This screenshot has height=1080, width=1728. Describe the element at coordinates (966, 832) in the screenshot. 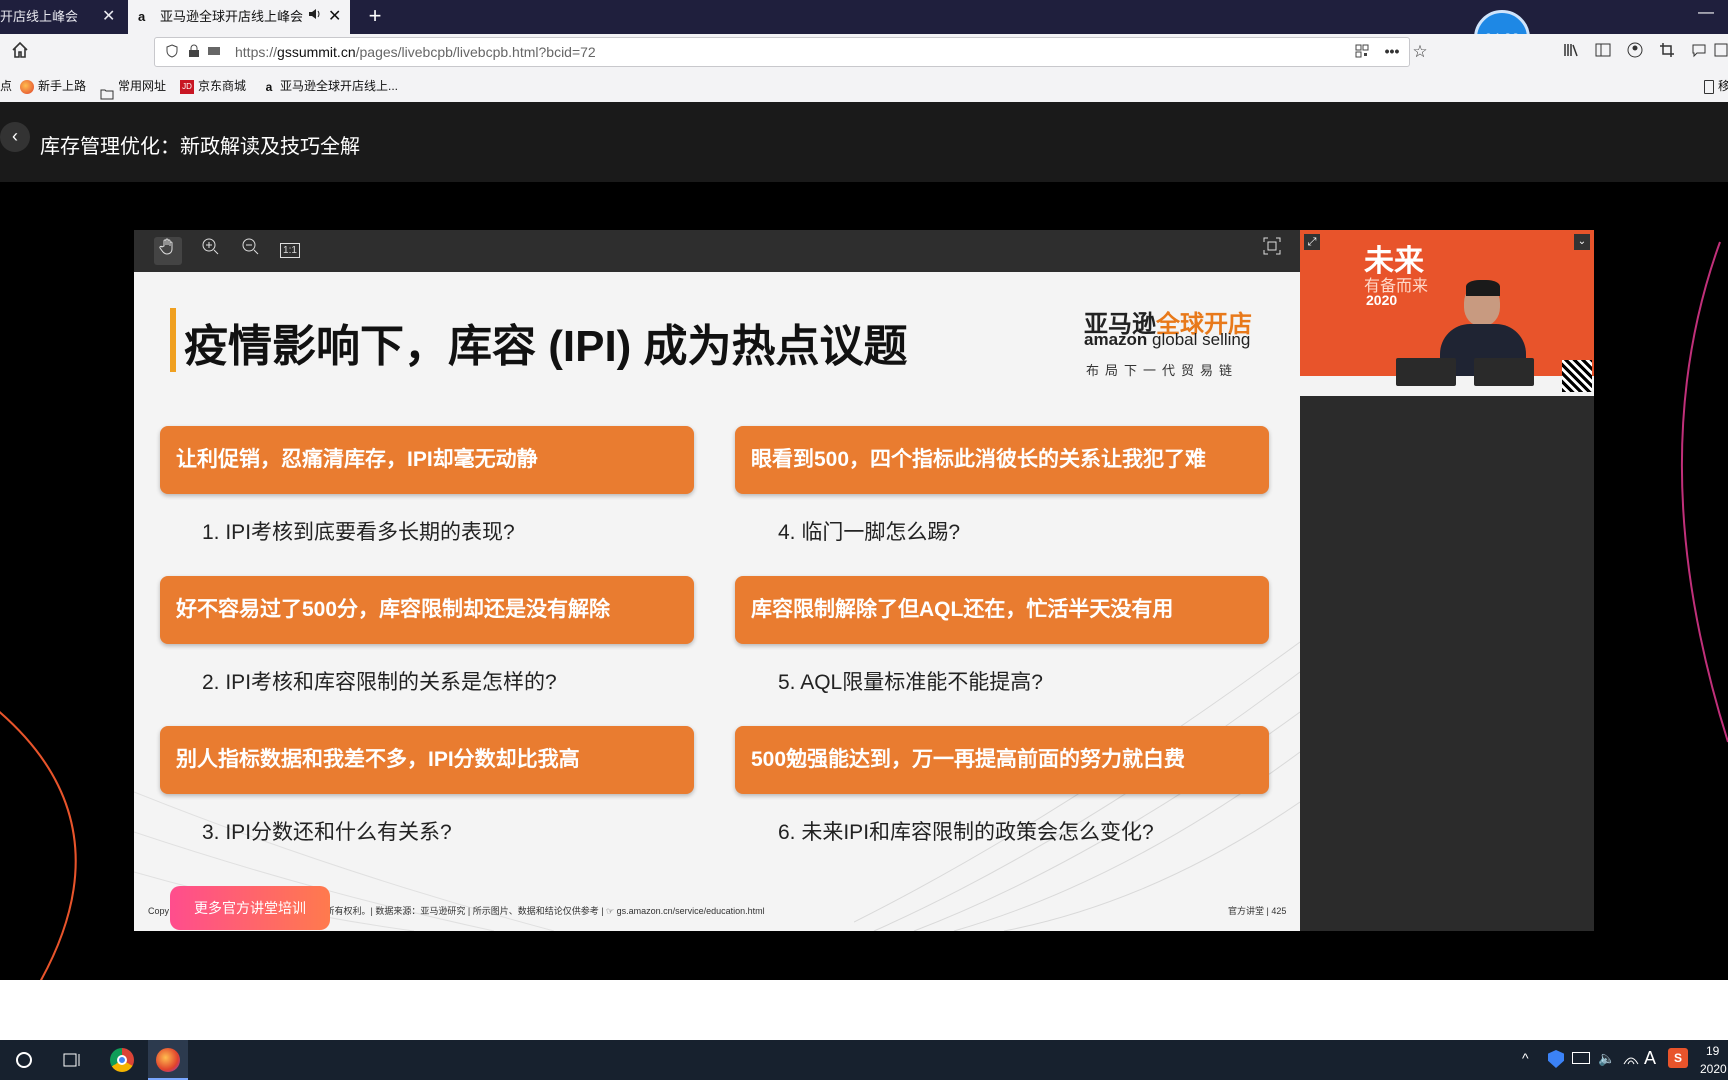

I see `question-item: 6. 未来IPI和库容限制的政策会怎么变化?` at that location.